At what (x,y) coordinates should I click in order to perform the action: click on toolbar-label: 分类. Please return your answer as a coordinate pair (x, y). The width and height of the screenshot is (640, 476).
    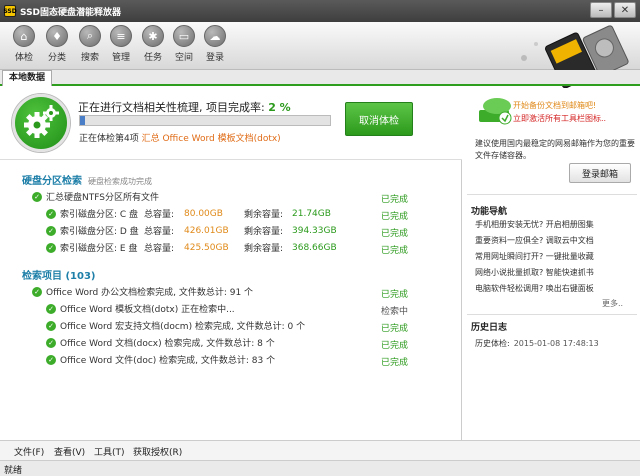
    Looking at the image, I should click on (56, 58).